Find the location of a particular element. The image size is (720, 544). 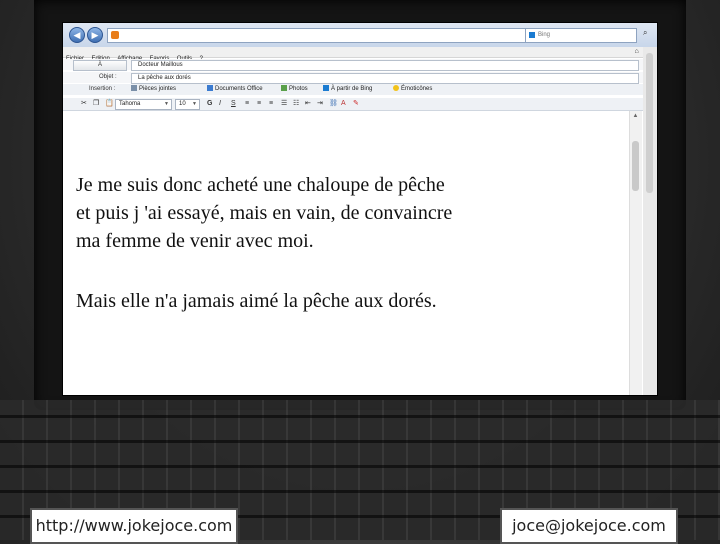

to-button: À is located at coordinates (100, 65).